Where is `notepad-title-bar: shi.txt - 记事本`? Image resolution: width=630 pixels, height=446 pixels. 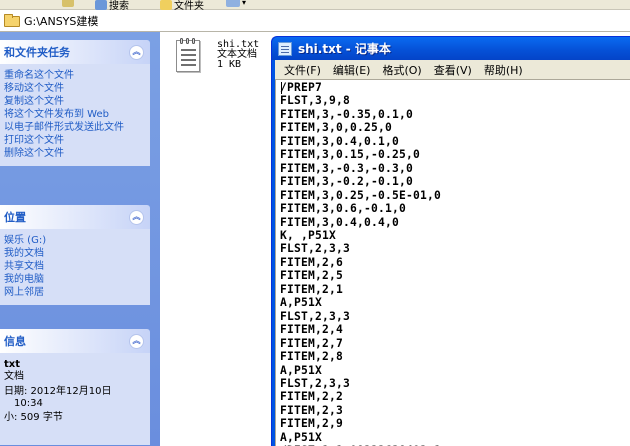 notepad-title-bar: shi.txt - 记事本 is located at coordinates (451, 48).